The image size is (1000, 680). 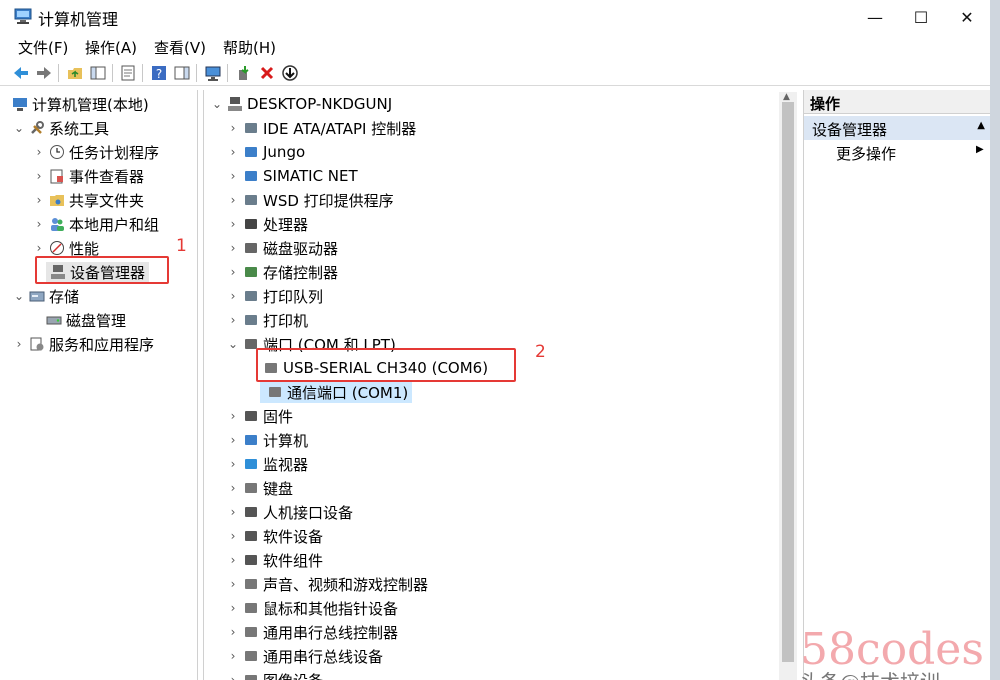 I want to click on forward-arrow-icon, so click(x=44, y=73).